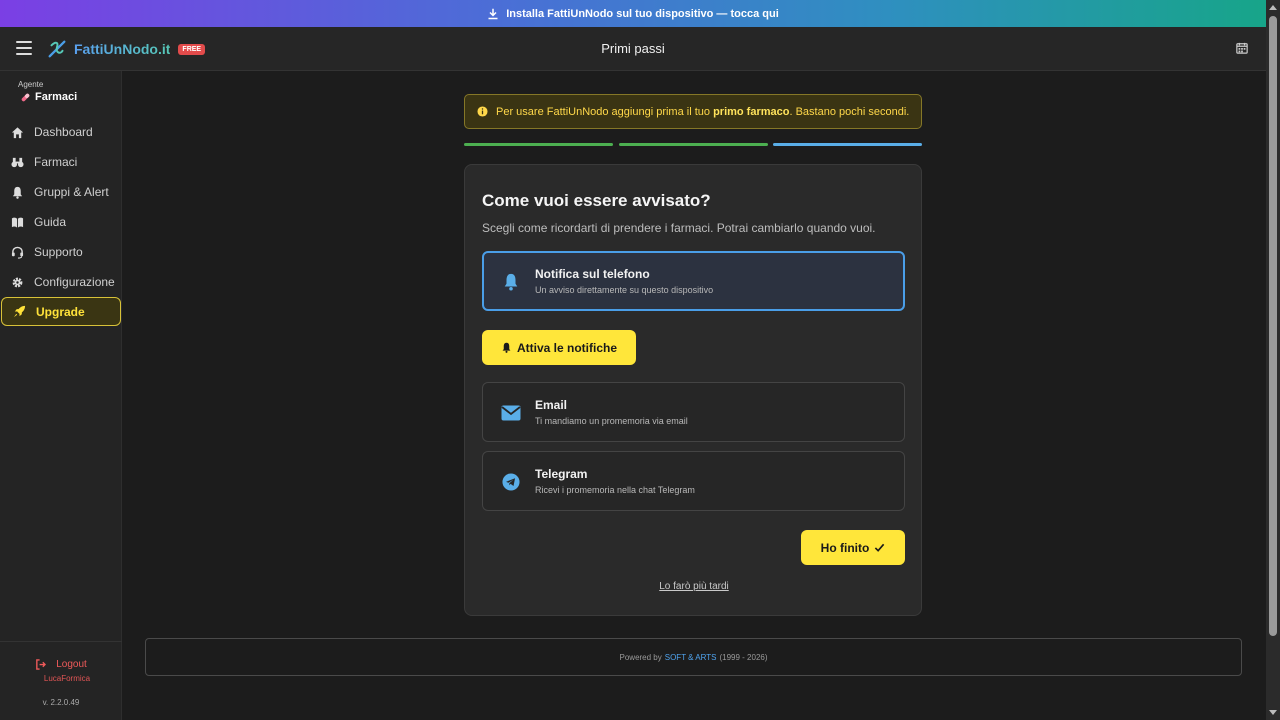  What do you see at coordinates (67, 678) in the screenshot?
I see `username: LucaFormica` at bounding box center [67, 678].